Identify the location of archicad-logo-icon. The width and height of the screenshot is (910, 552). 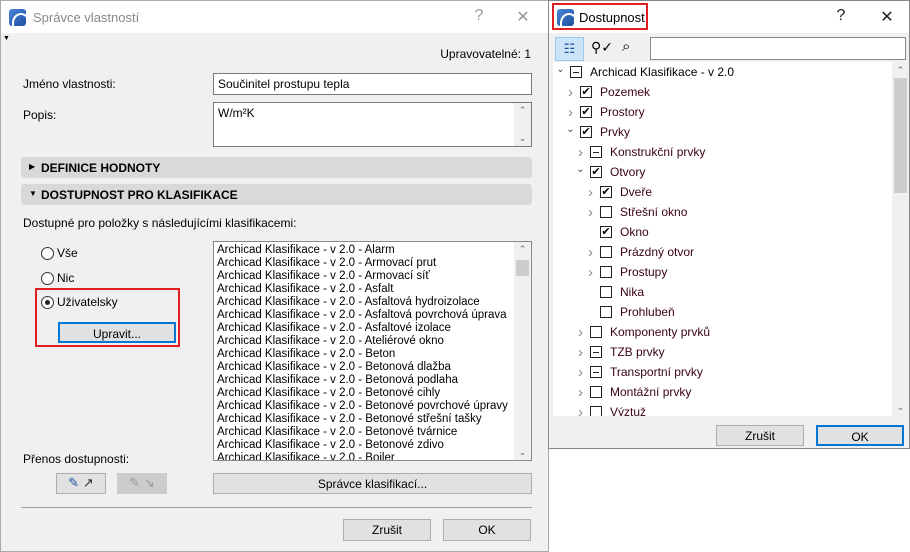
(17, 17).